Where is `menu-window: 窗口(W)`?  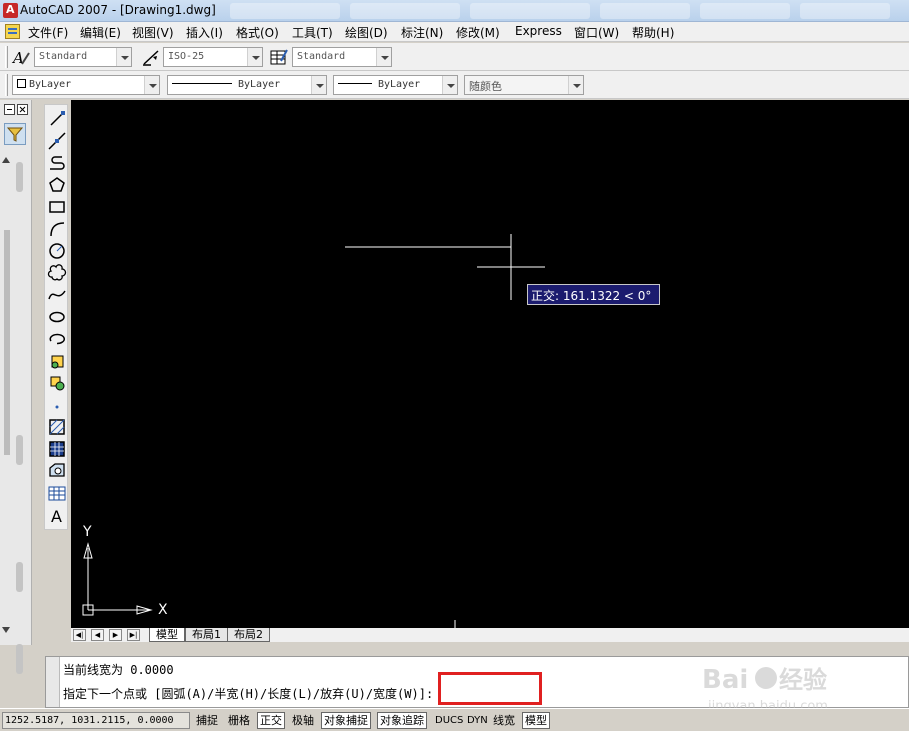 menu-window: 窗口(W) is located at coordinates (596, 32).